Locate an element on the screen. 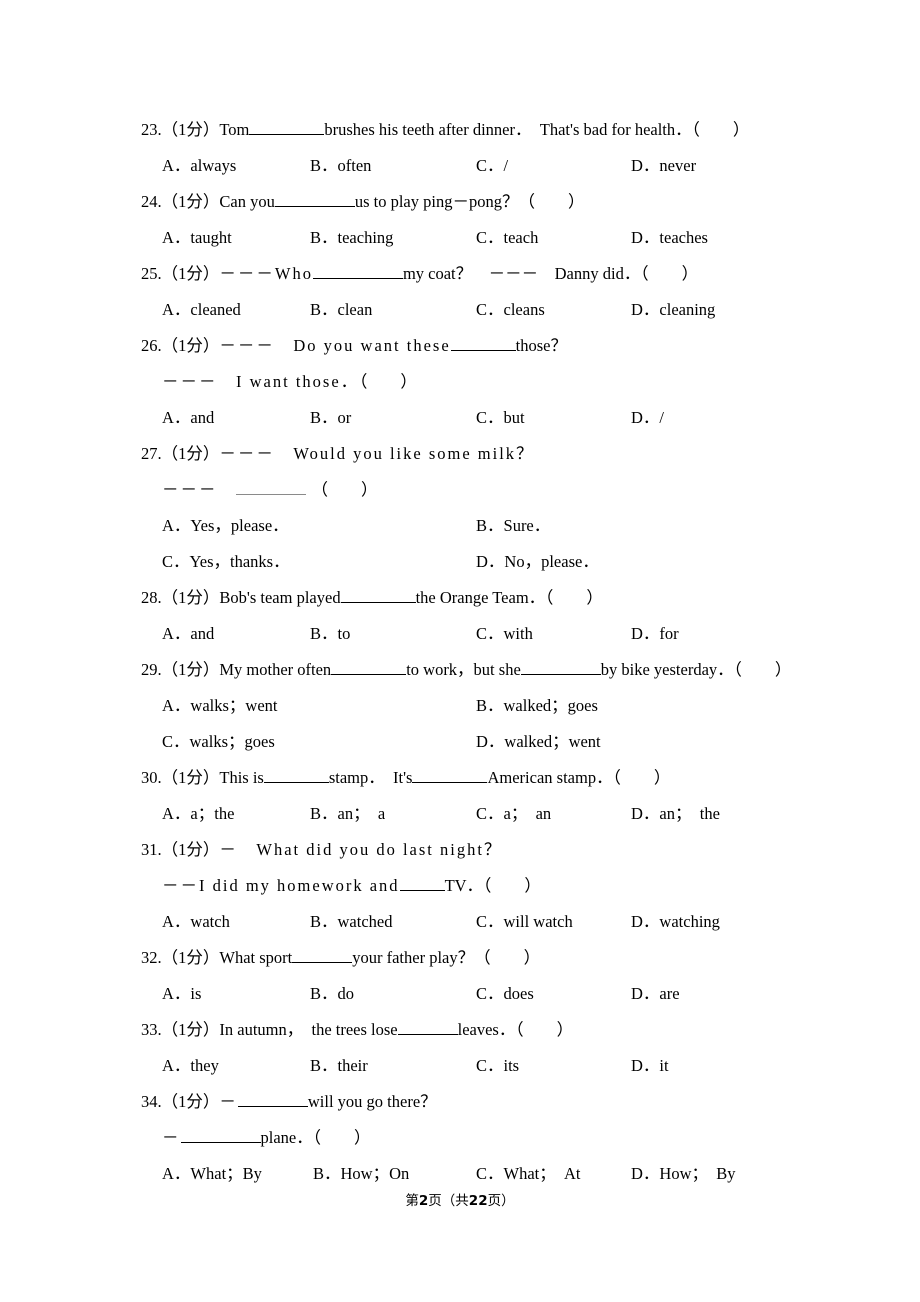  footer-page-number: 2 is located at coordinates (423, 1201).